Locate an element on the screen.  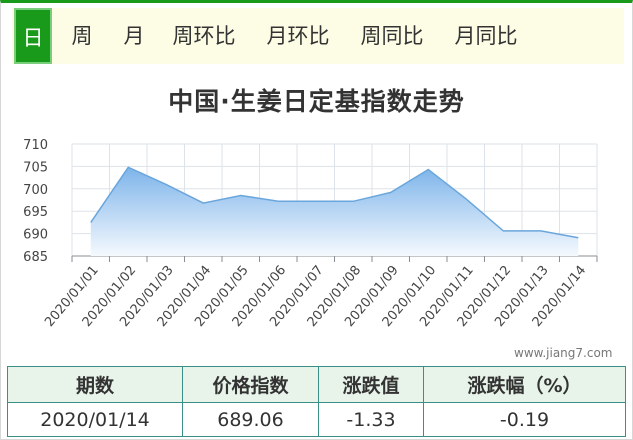
y-tick-label: 700 is located at coordinates (35, 190).